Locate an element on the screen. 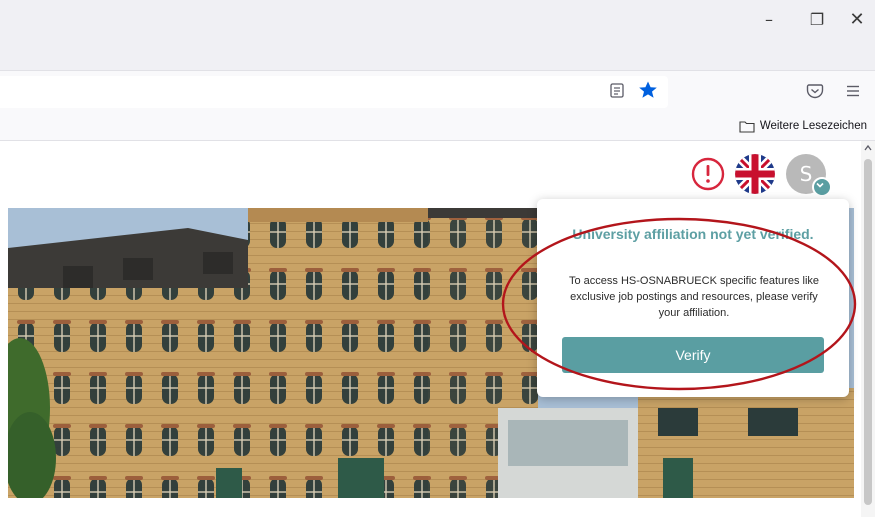 Image resolution: width=875 pixels, height=517 pixels. alert-icon is located at coordinates (708, 174).